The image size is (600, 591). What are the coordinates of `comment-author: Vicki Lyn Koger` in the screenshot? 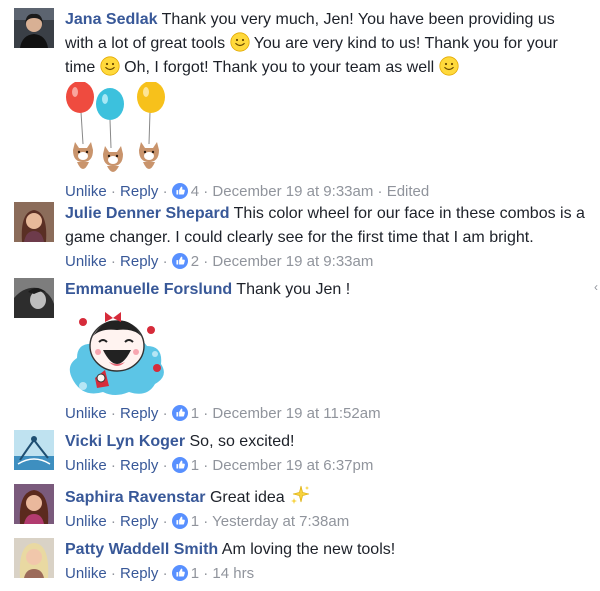 It's located at (125, 441).